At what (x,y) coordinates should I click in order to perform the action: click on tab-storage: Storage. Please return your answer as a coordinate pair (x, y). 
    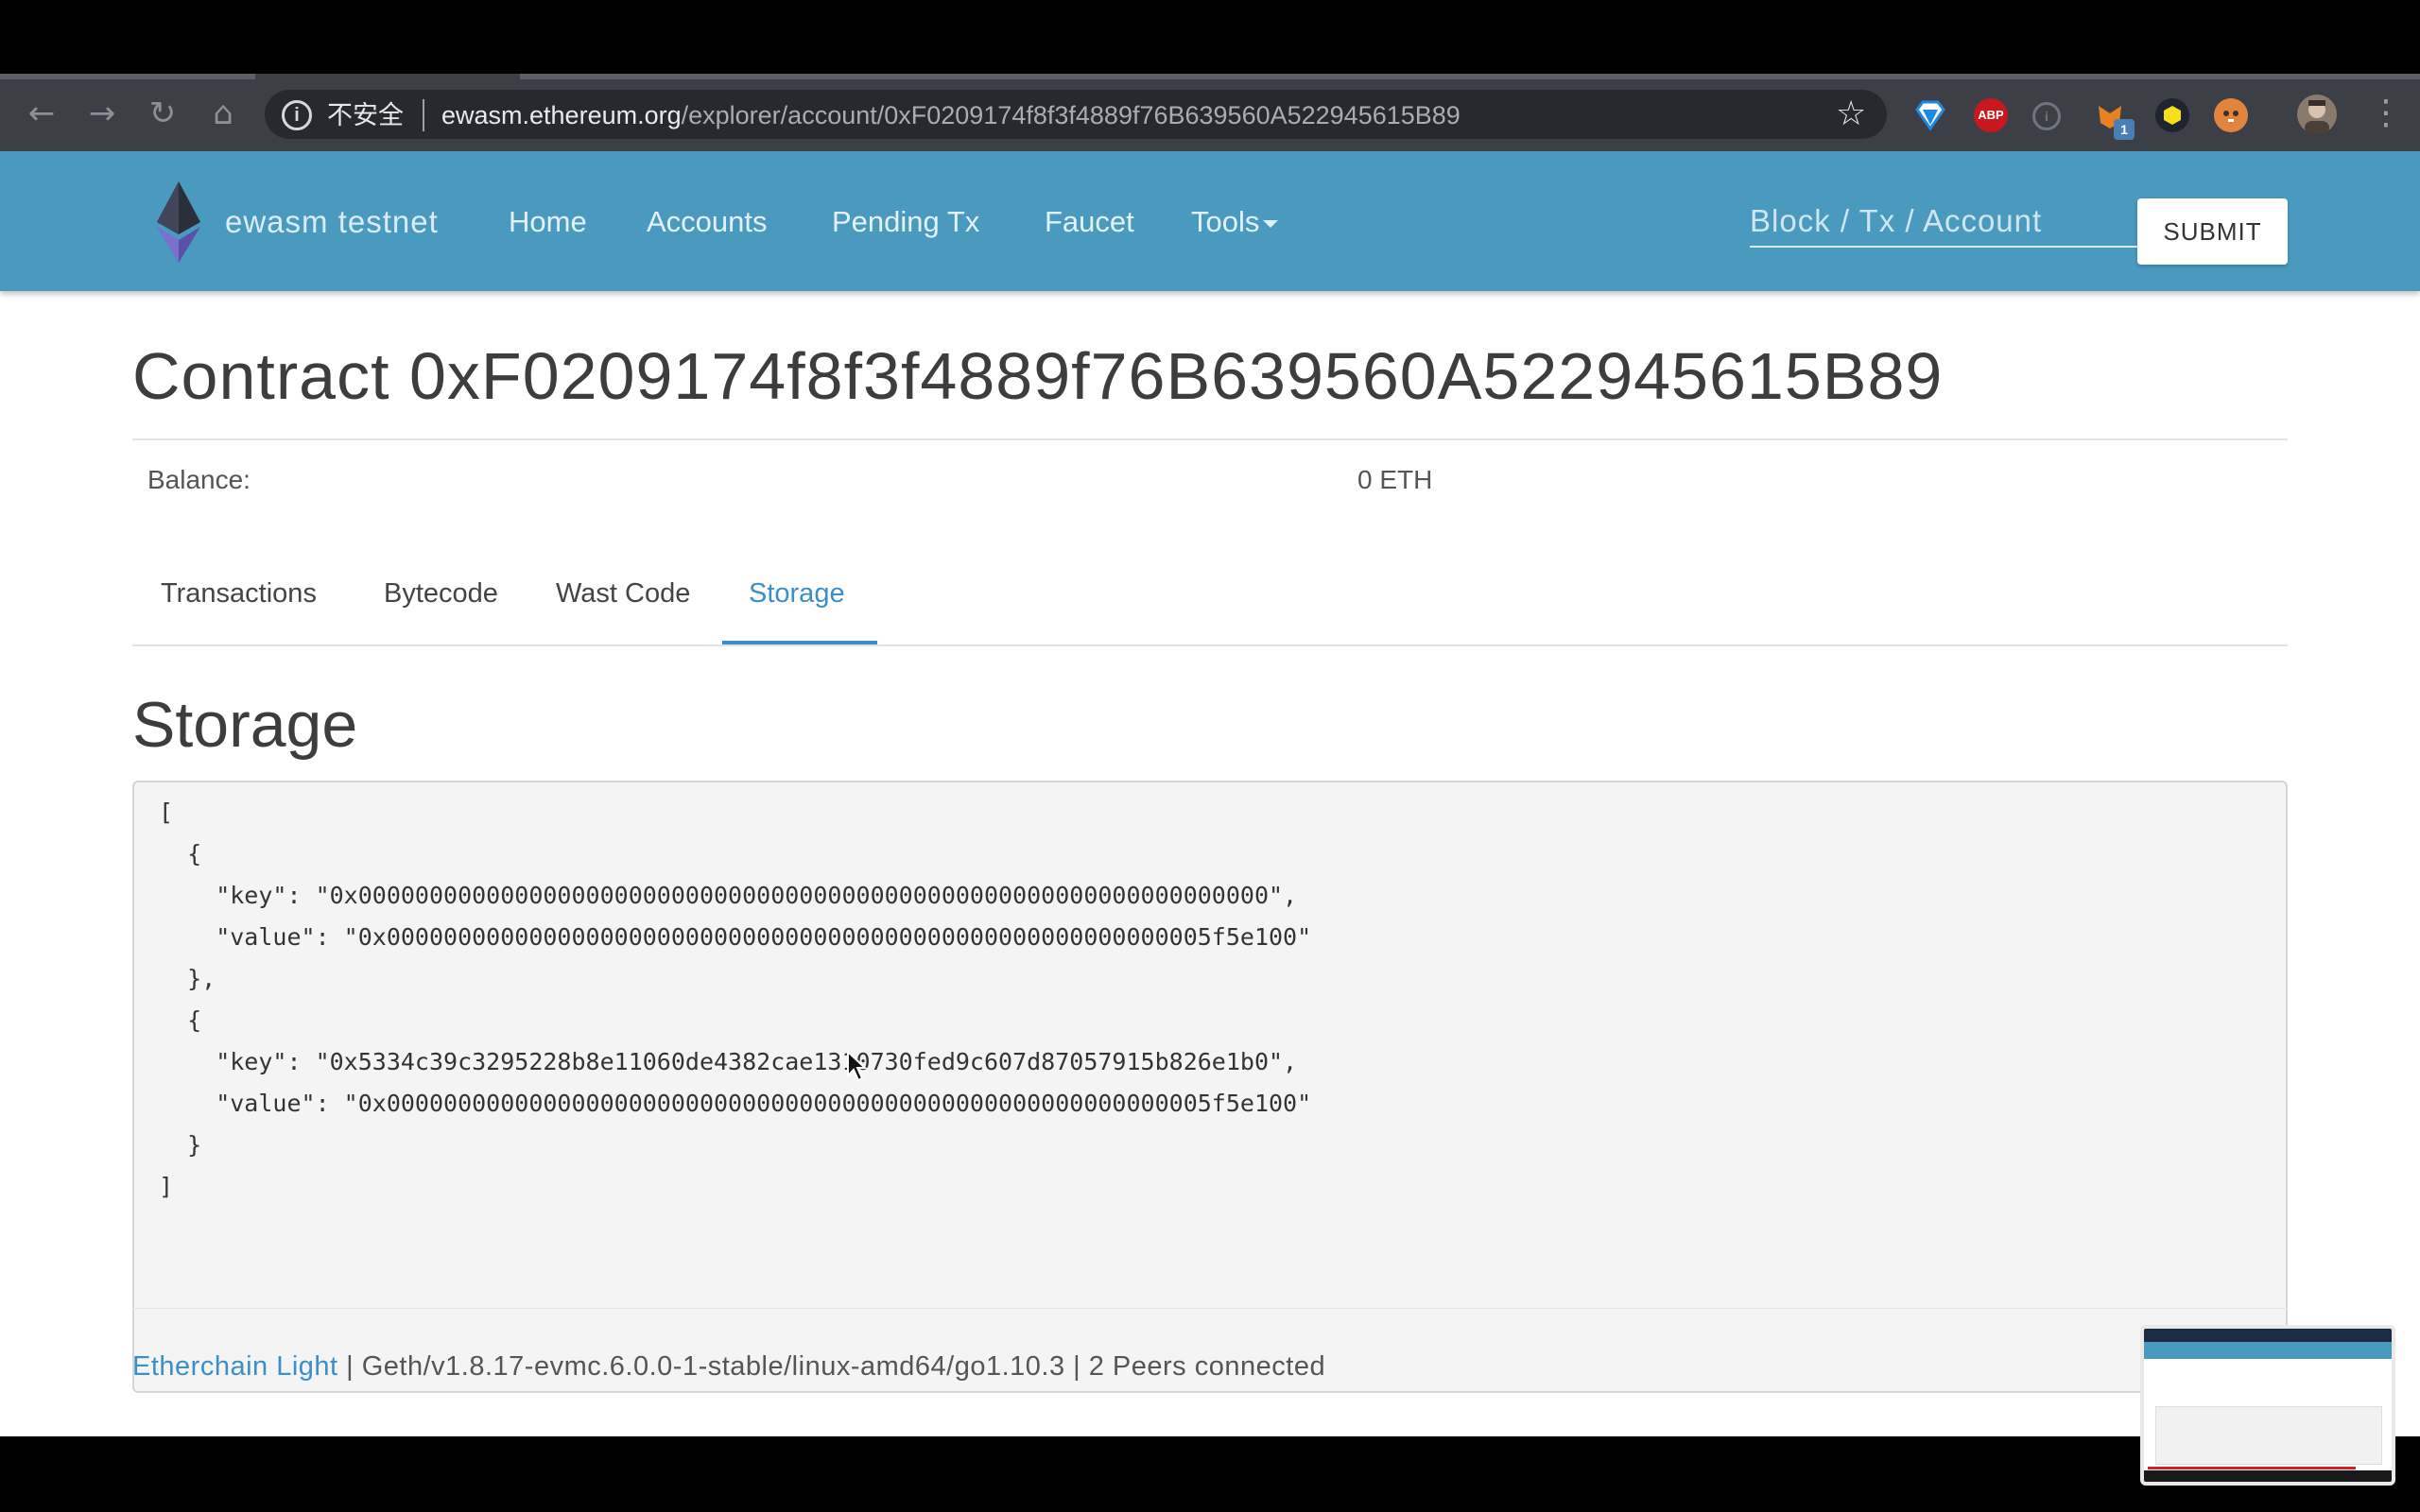
    Looking at the image, I should click on (797, 594).